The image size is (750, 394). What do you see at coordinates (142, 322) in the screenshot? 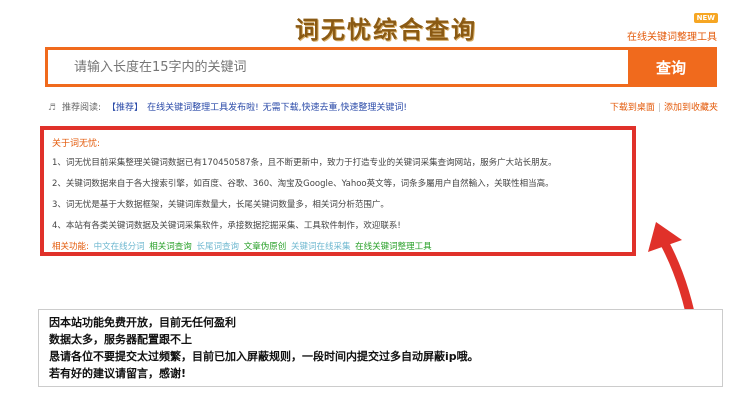
I see `message-line: 因本站功能免费开放，目前无任何盈利` at bounding box center [142, 322].